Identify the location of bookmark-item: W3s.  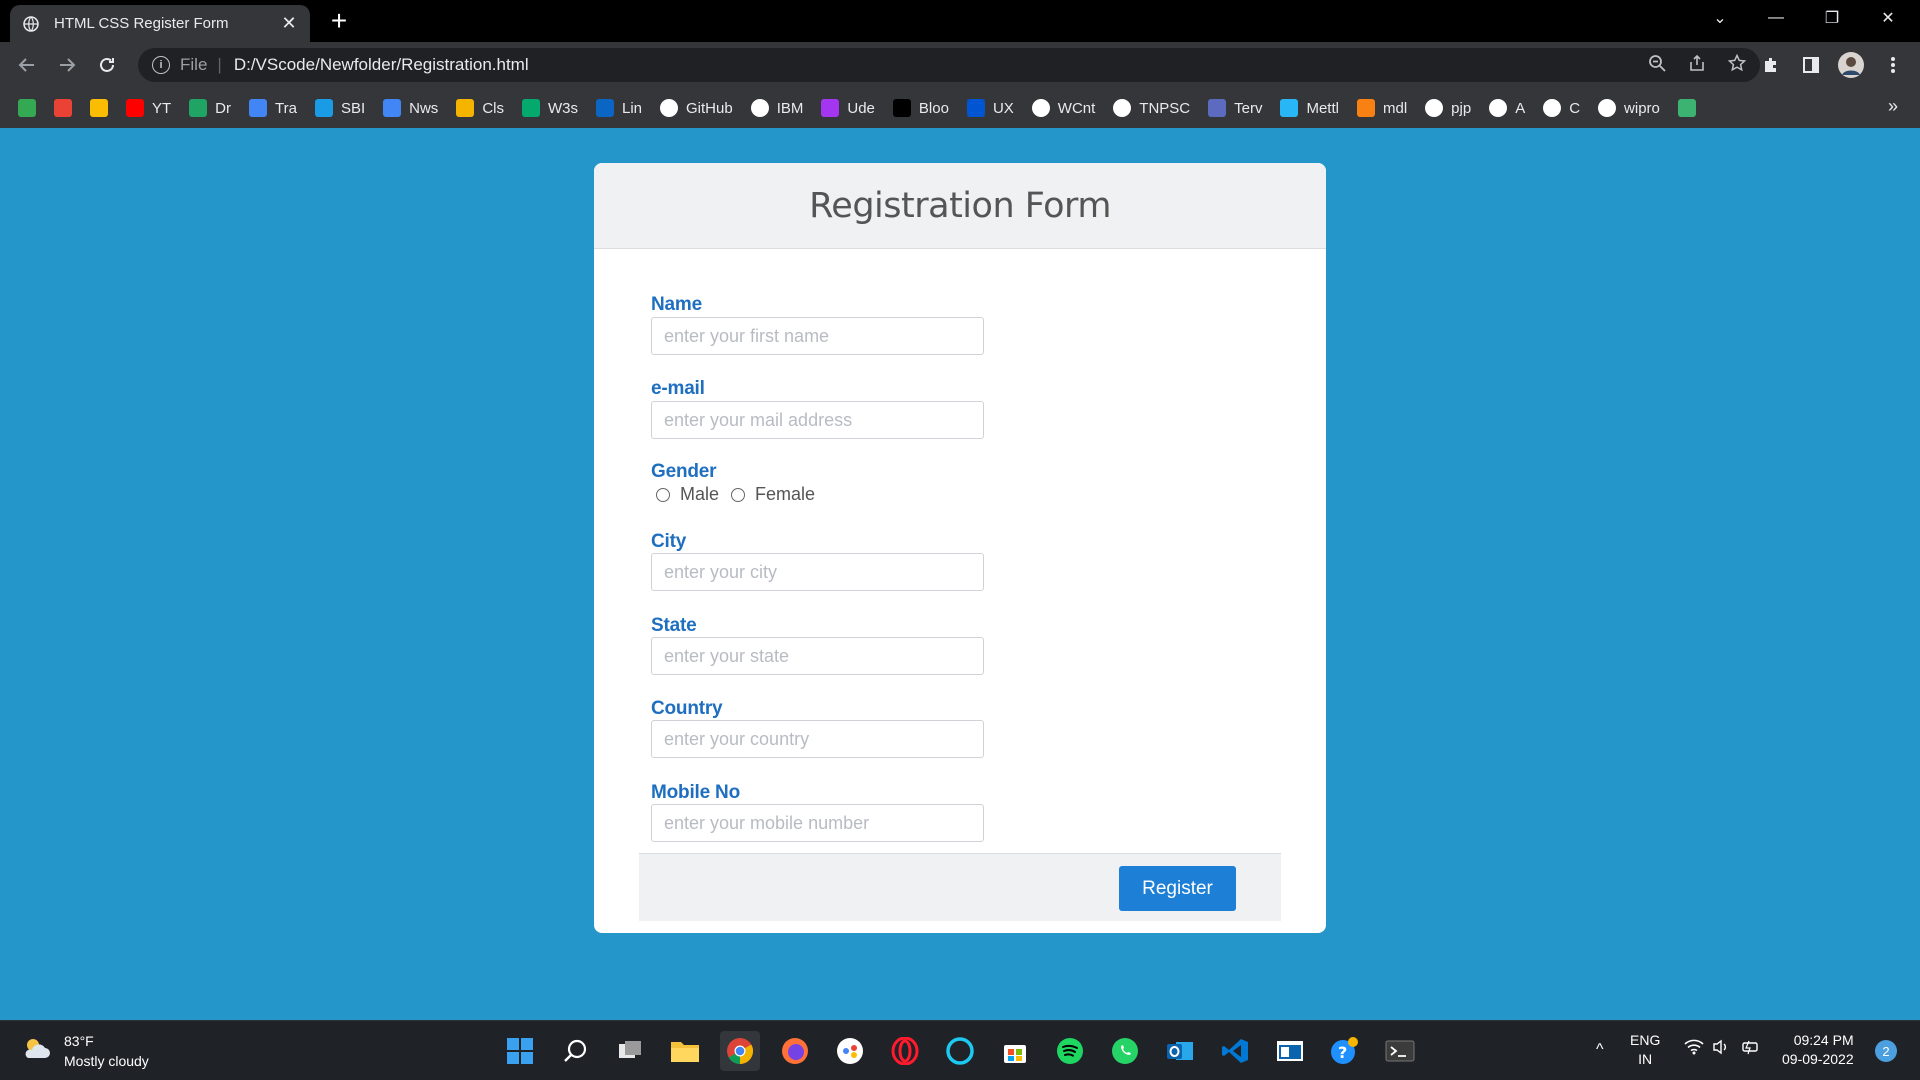
(549, 108).